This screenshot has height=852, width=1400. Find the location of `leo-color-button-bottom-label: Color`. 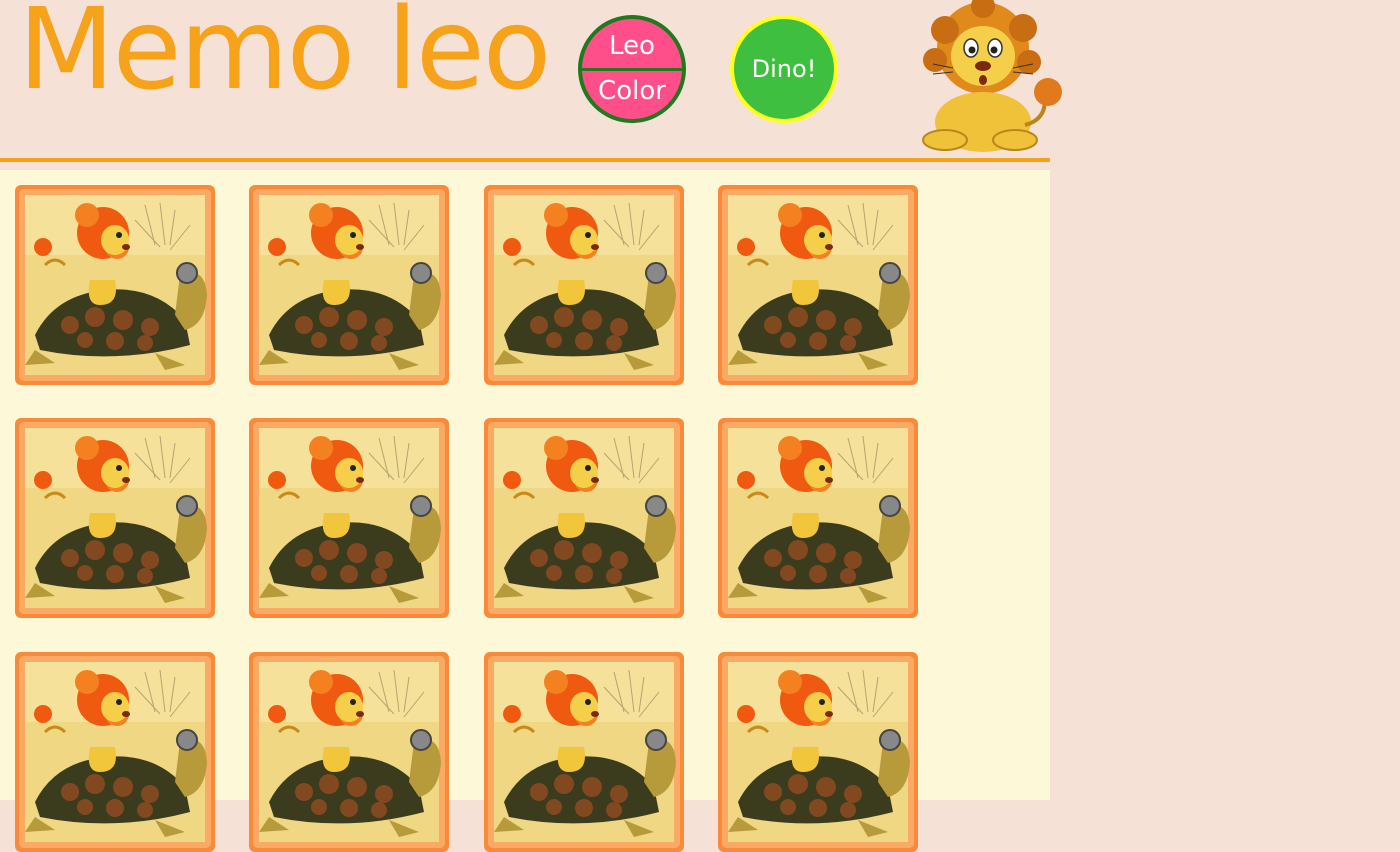

leo-color-button-bottom-label: Color is located at coordinates (632, 91).